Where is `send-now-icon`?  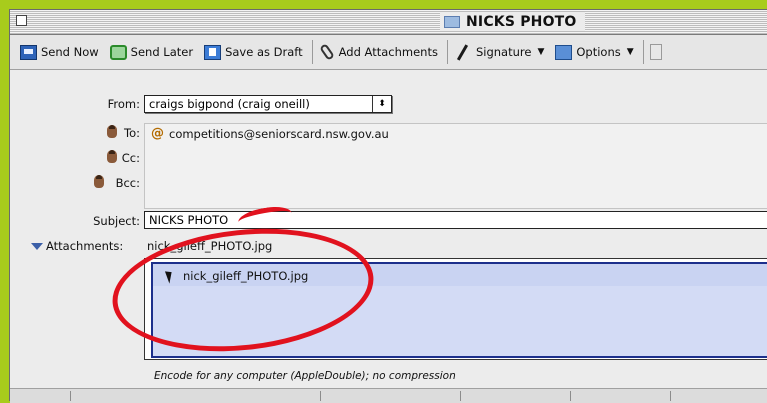
send-now-icon is located at coordinates (28, 52).